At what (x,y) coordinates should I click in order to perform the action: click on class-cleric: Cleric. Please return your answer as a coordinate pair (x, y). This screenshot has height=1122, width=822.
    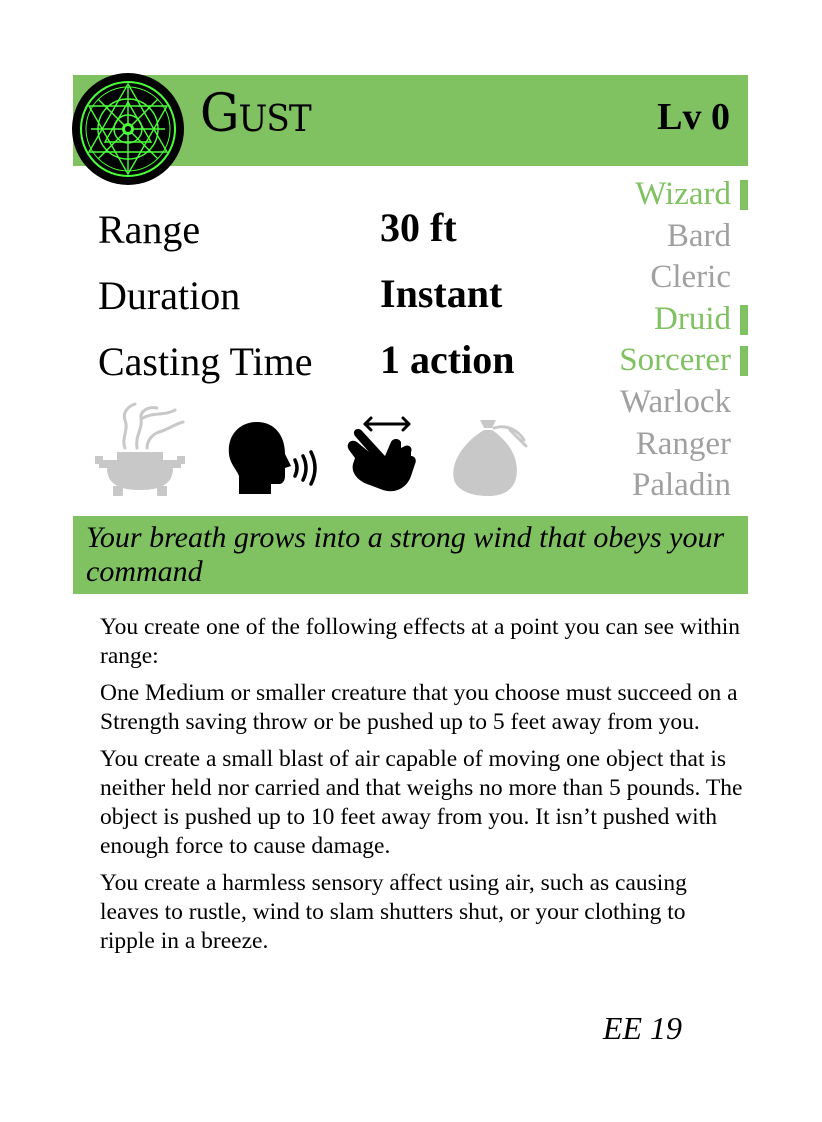
    Looking at the image, I should click on (690, 277).